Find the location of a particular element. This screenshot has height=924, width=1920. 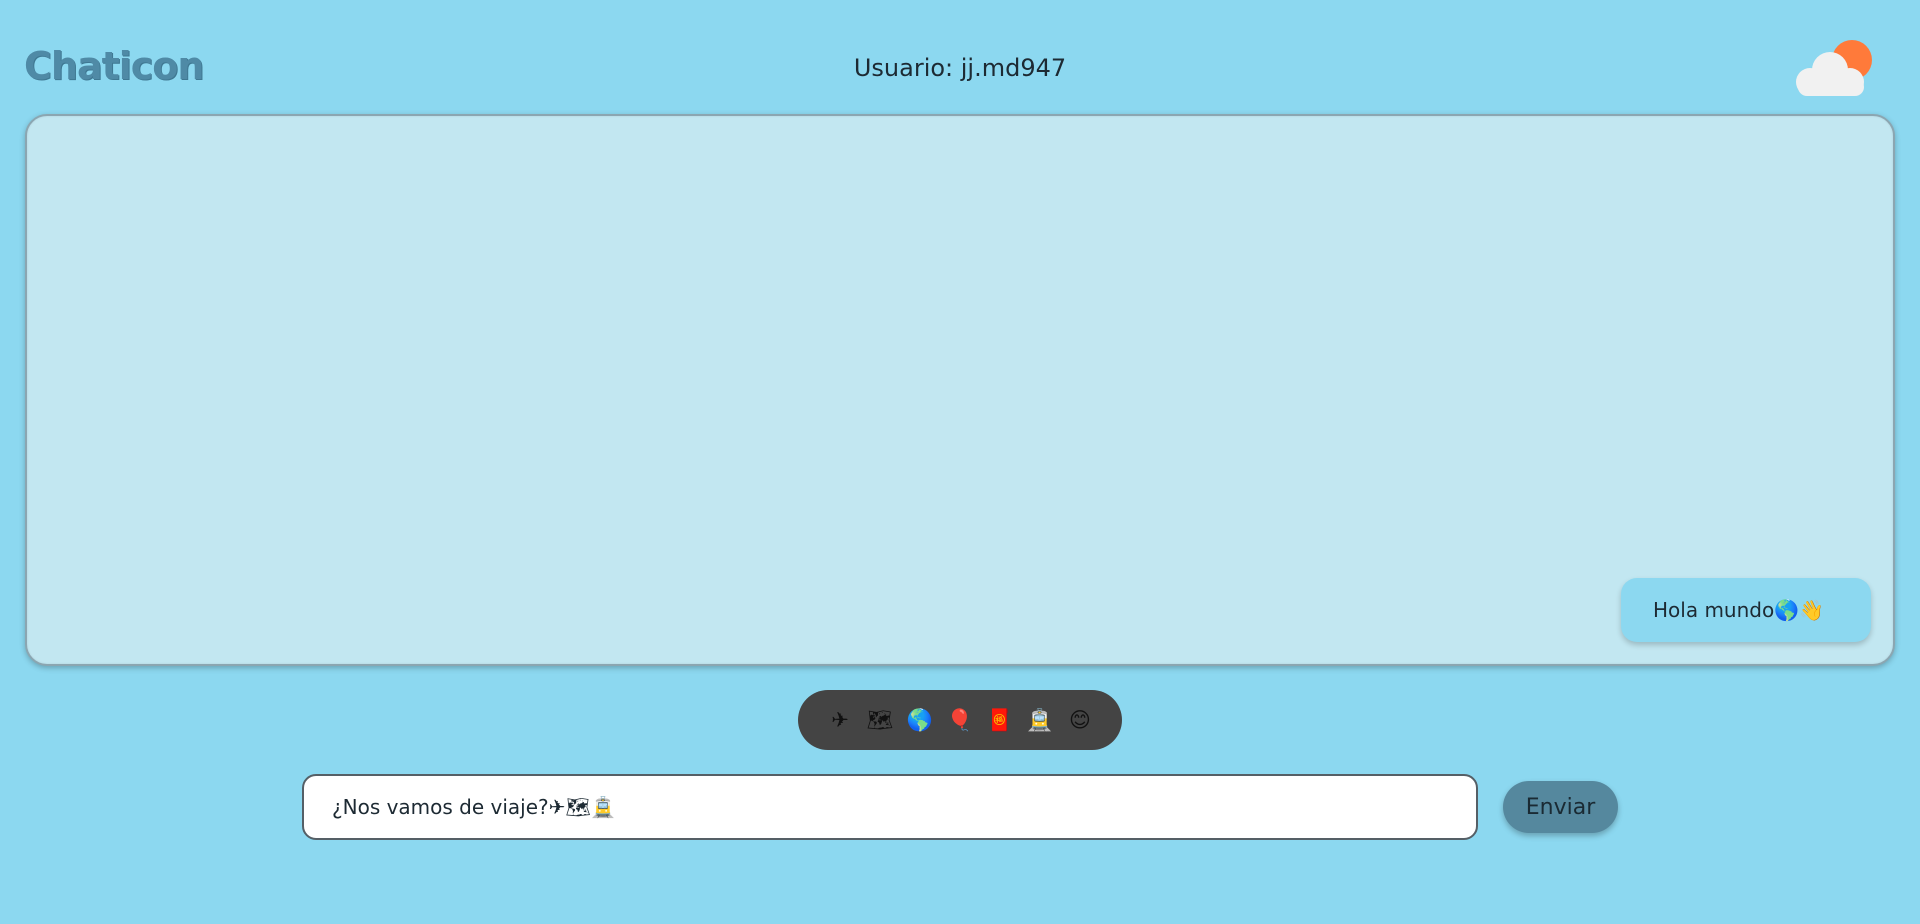

airplane-emoji-button: ✈ is located at coordinates (840, 720).